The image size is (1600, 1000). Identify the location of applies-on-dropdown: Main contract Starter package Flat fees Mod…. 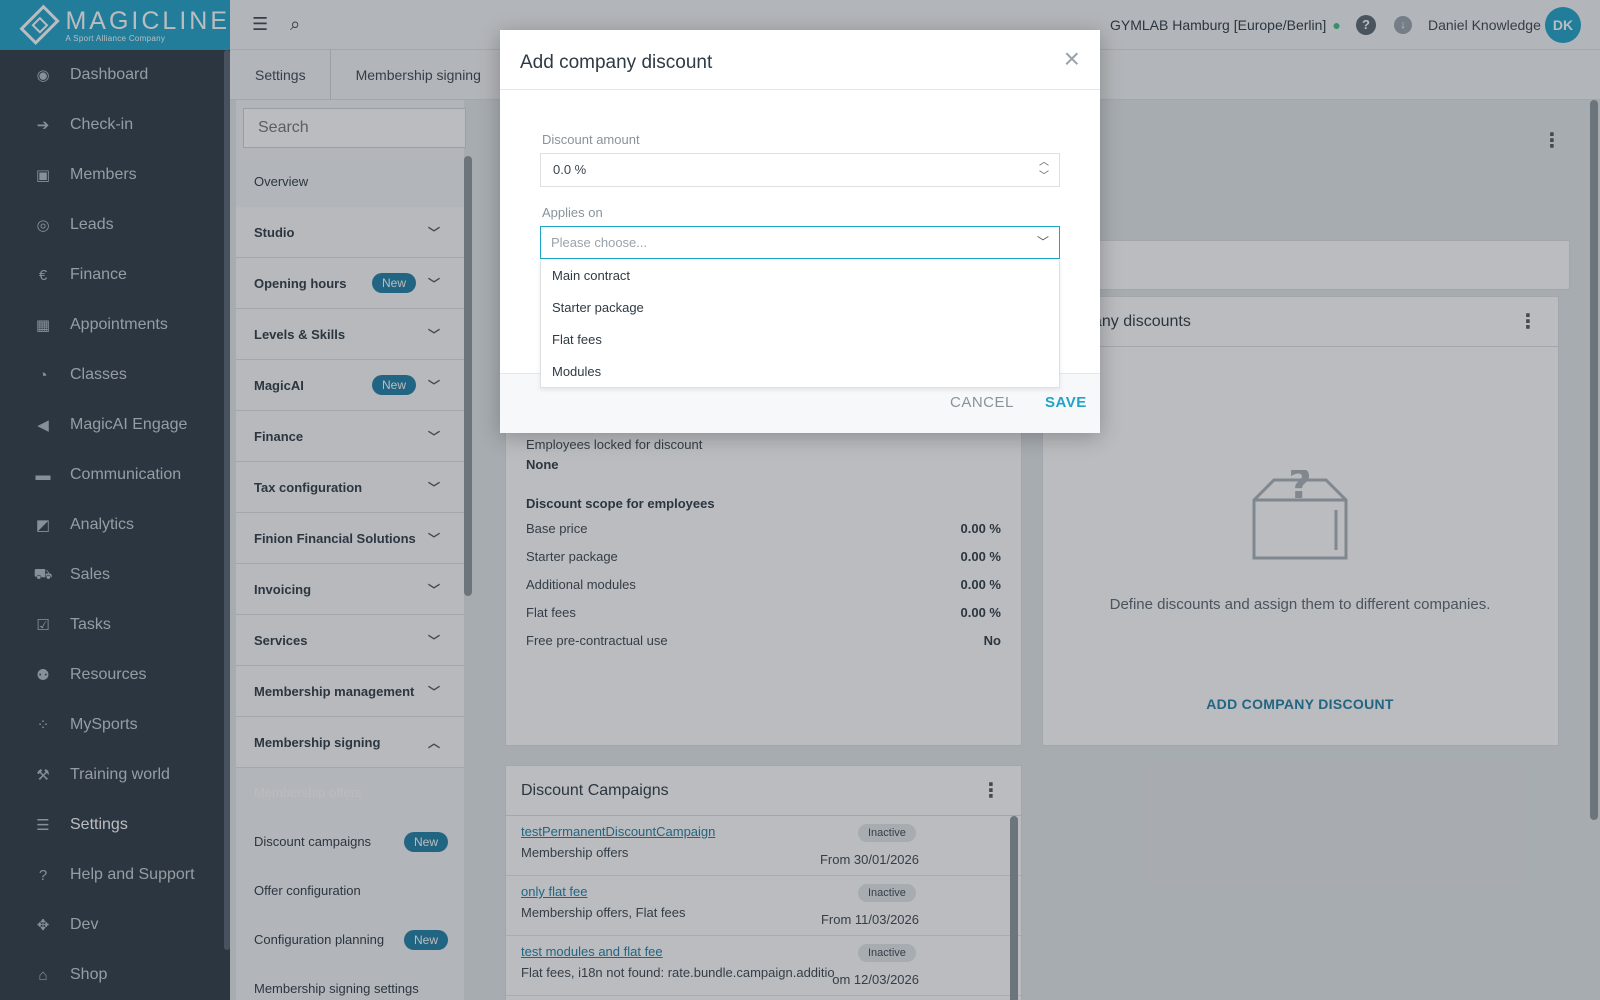
(800, 324).